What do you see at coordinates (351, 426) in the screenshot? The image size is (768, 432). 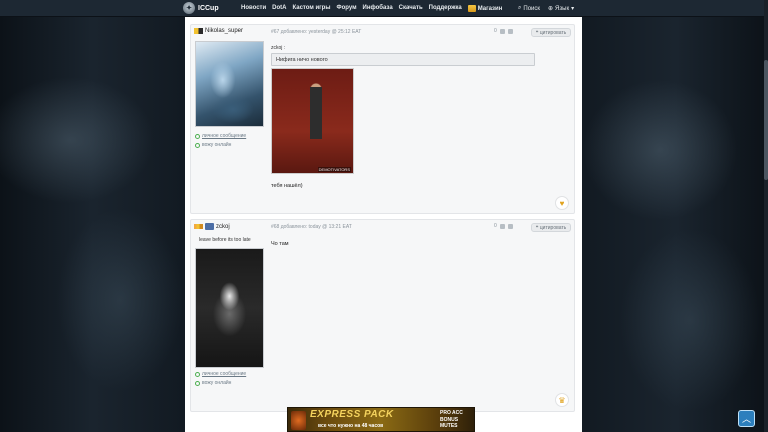 I see `banner-subtitle: все что нужно на 48 часов` at bounding box center [351, 426].